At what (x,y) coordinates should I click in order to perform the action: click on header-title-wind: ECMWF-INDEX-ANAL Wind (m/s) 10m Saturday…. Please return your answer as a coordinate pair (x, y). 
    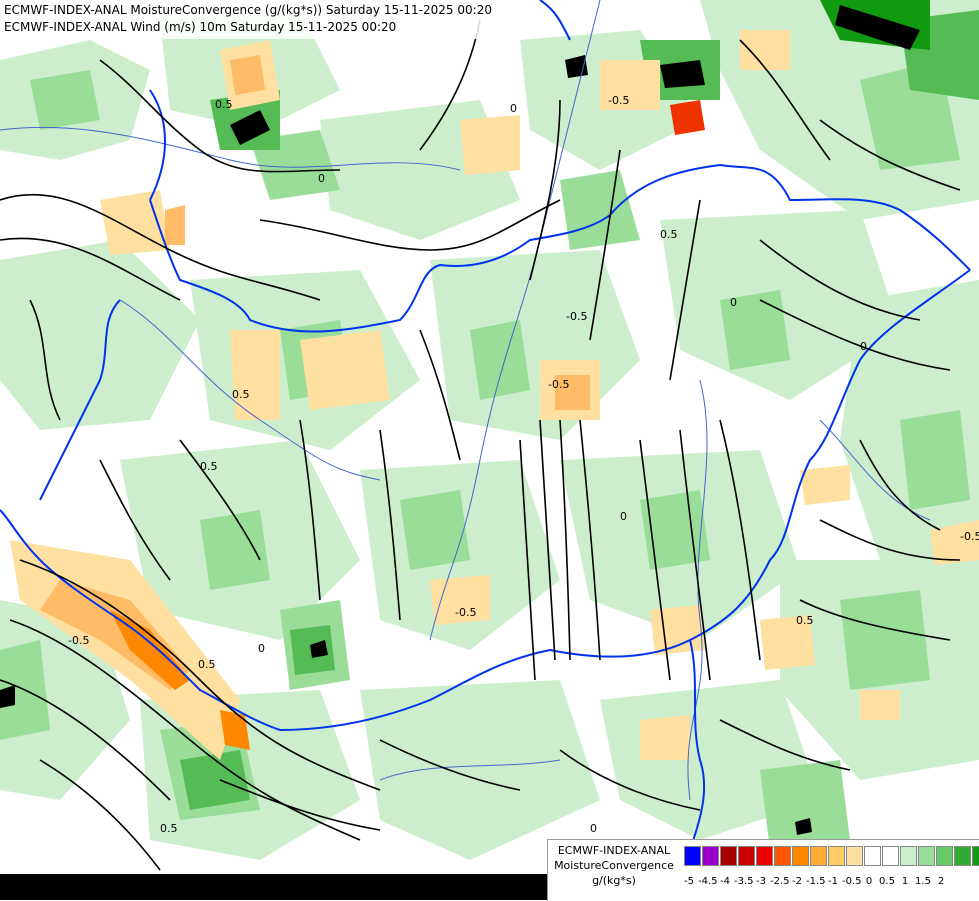
    Looking at the image, I should click on (200, 27).